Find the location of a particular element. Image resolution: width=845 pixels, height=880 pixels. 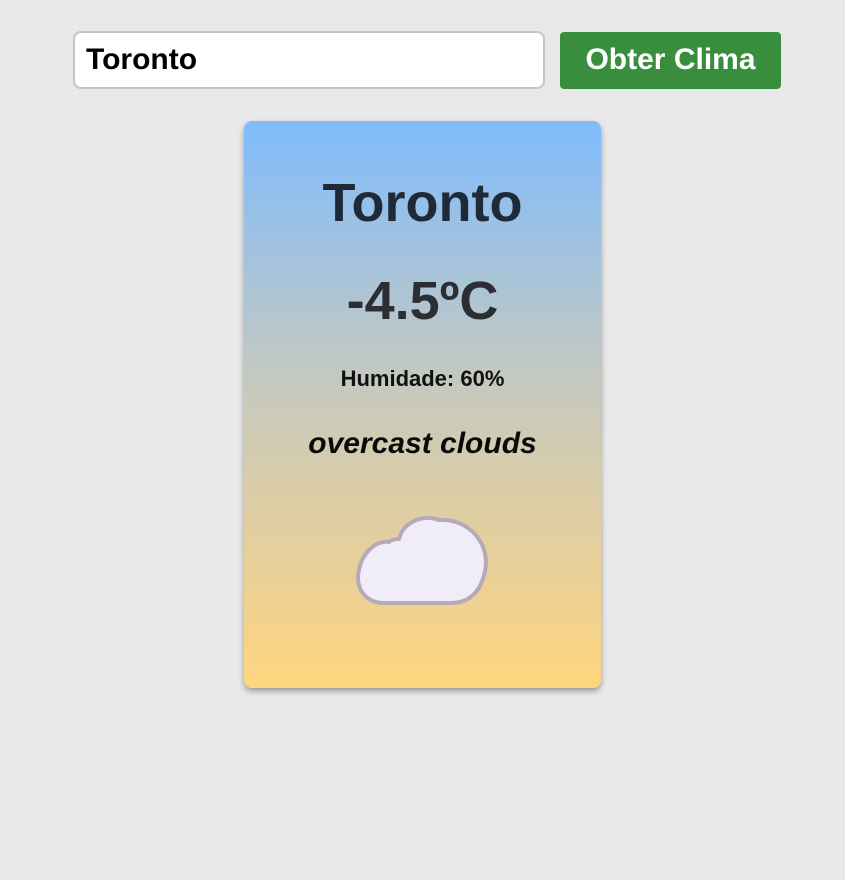

cloud-shape is located at coordinates (422, 561).